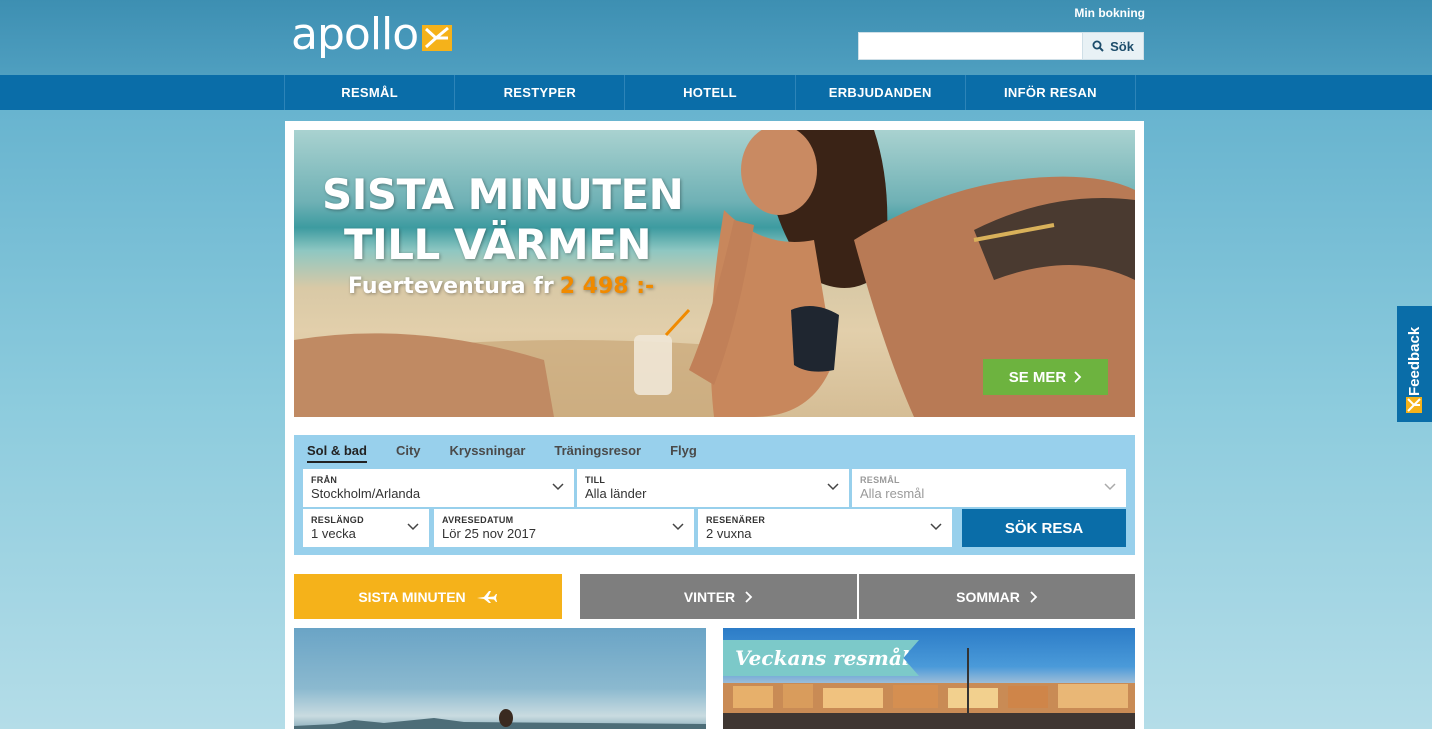  I want to click on to-label: TILL, so click(595, 480).